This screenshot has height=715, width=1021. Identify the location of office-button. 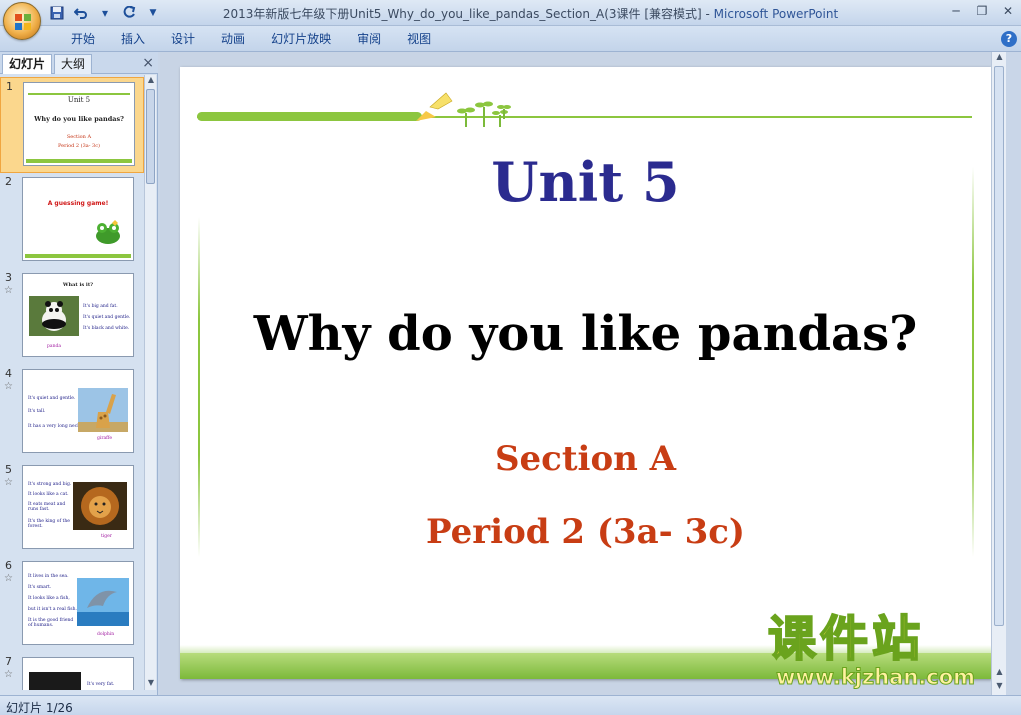
(22, 21).